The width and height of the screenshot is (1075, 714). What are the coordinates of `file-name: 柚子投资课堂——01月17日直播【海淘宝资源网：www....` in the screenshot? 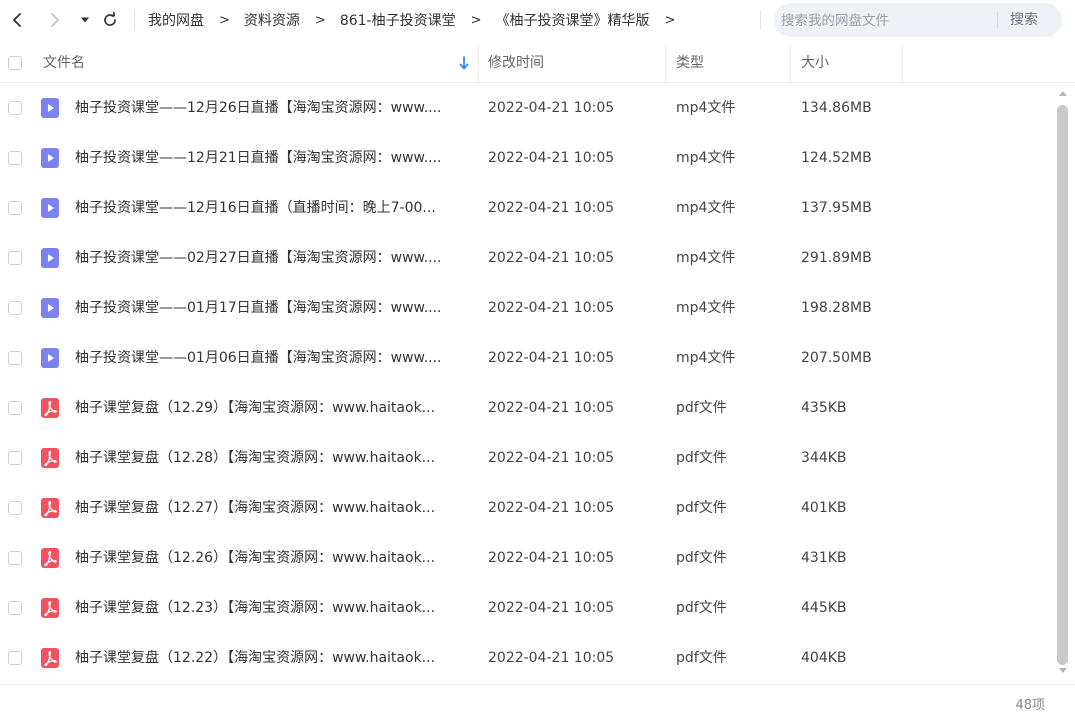 It's located at (272, 308).